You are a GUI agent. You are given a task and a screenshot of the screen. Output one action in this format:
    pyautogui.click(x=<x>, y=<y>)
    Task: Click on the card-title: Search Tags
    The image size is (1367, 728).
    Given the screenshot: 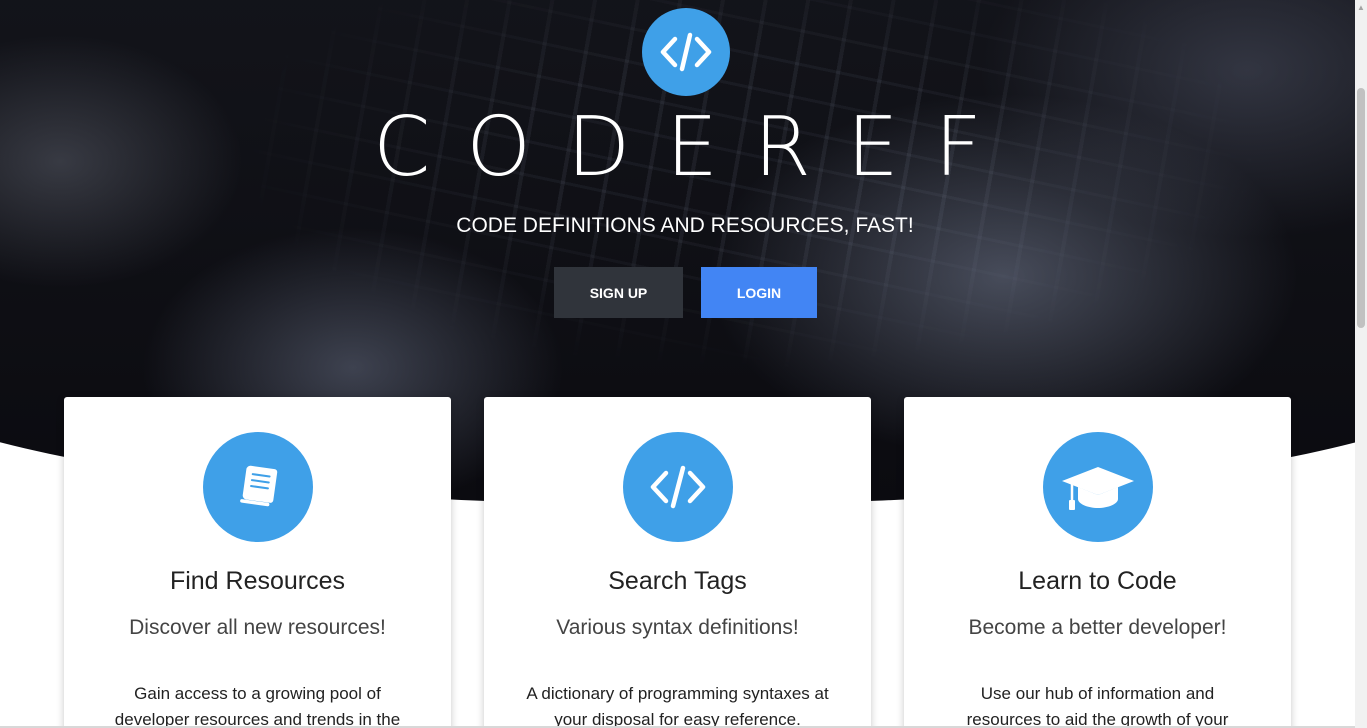 What is the action you would take?
    pyautogui.click(x=677, y=581)
    